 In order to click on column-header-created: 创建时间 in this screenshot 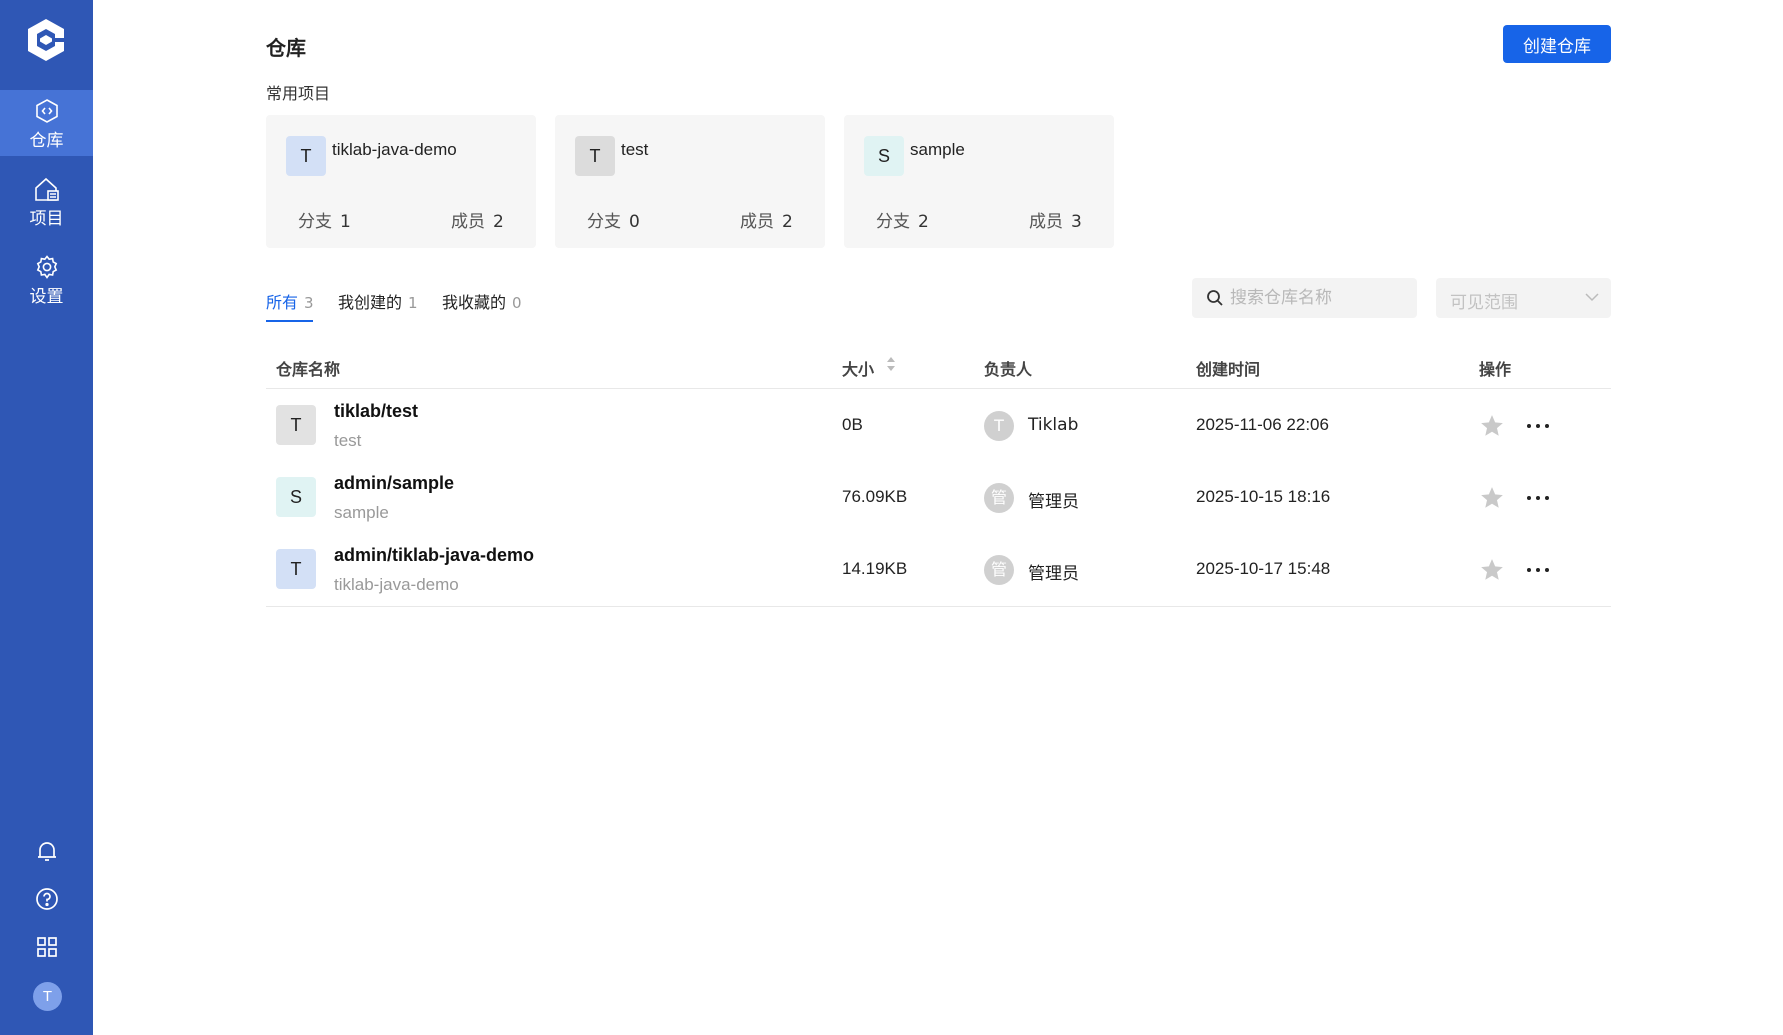, I will do `click(1228, 369)`.